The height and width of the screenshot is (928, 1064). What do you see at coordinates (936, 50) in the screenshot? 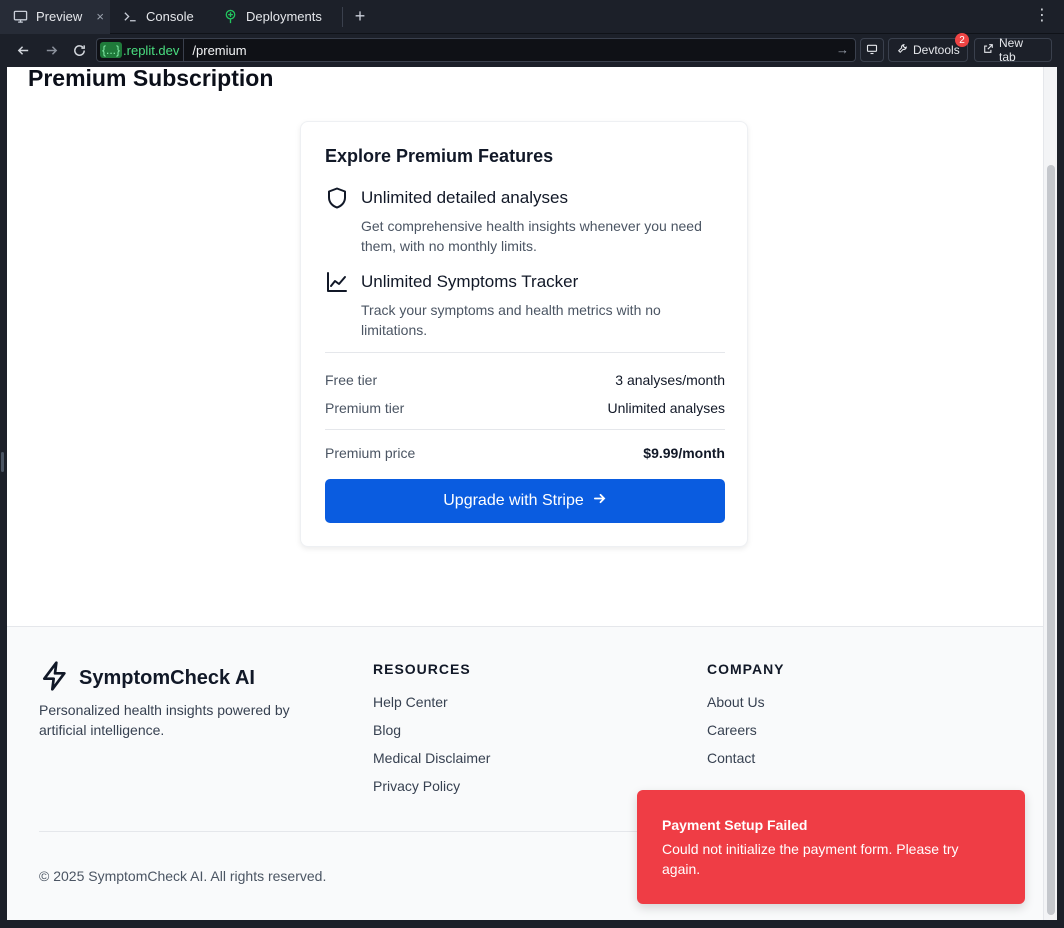
I see `devtools-label: Devtools` at bounding box center [936, 50].